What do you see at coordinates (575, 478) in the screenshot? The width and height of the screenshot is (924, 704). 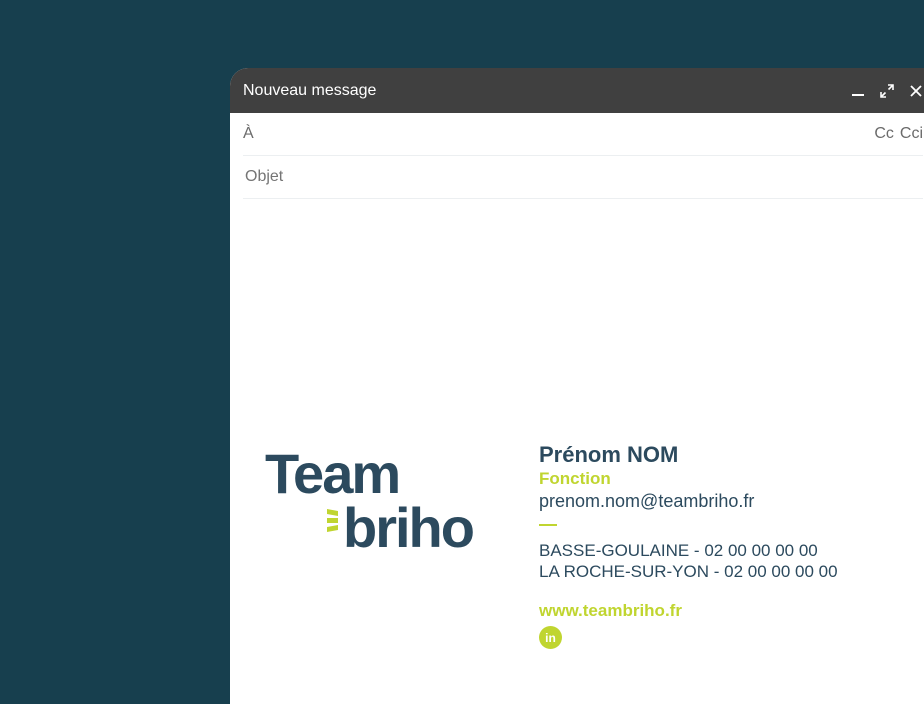 I see `signature-role: Fonction` at bounding box center [575, 478].